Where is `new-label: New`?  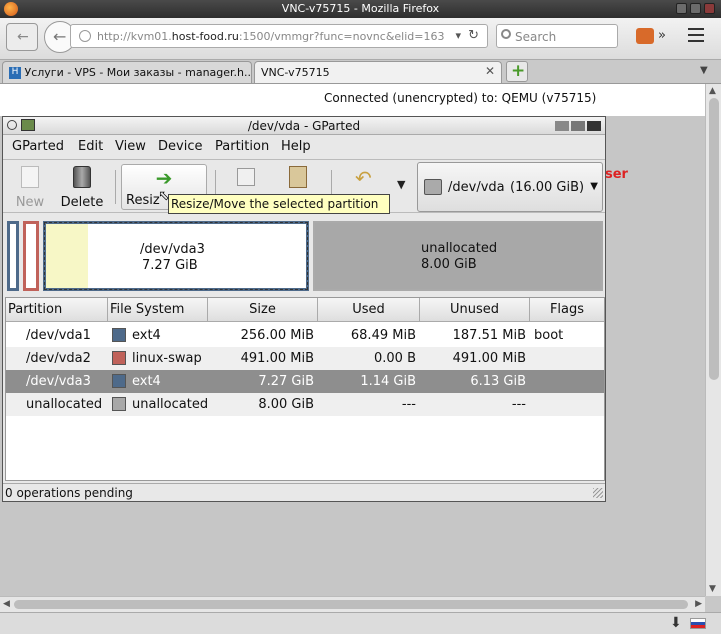 new-label: New is located at coordinates (30, 202).